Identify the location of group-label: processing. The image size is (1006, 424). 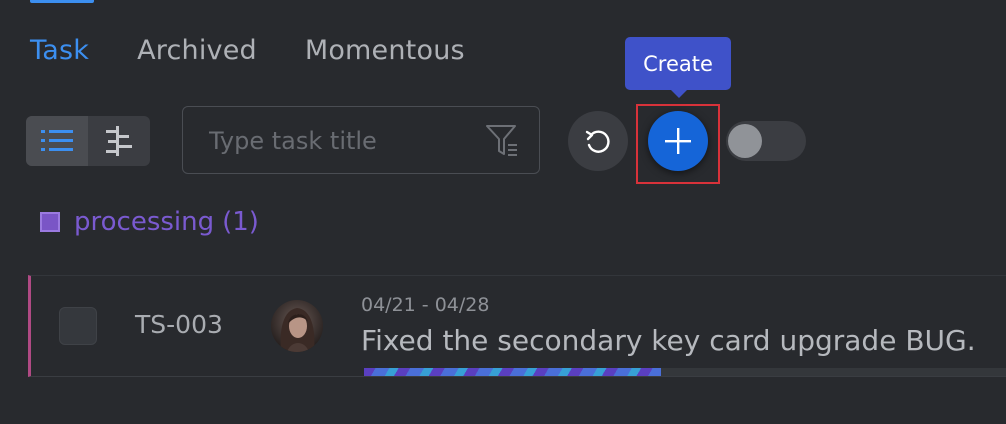
(144, 222).